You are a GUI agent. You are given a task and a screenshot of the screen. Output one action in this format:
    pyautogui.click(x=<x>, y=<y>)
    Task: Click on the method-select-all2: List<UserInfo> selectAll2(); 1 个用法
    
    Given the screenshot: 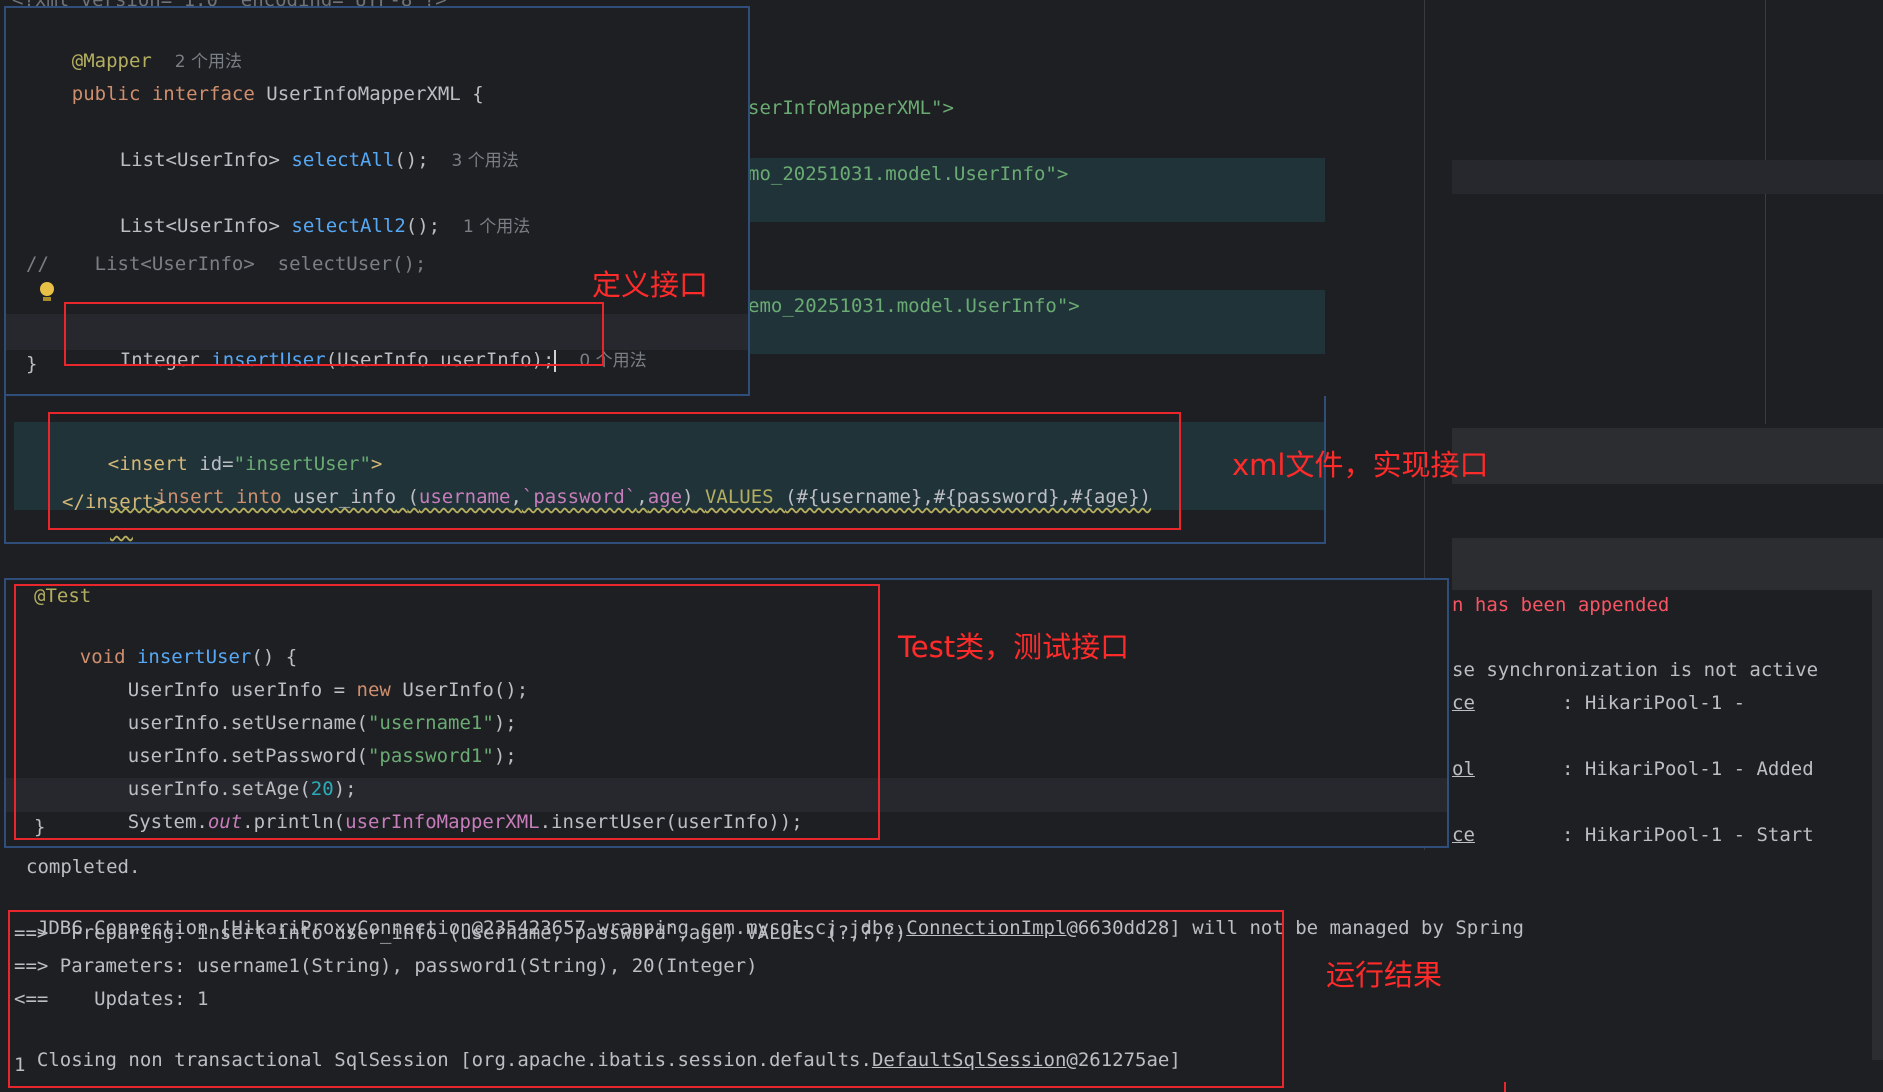 What is the action you would take?
    pyautogui.click(x=325, y=226)
    